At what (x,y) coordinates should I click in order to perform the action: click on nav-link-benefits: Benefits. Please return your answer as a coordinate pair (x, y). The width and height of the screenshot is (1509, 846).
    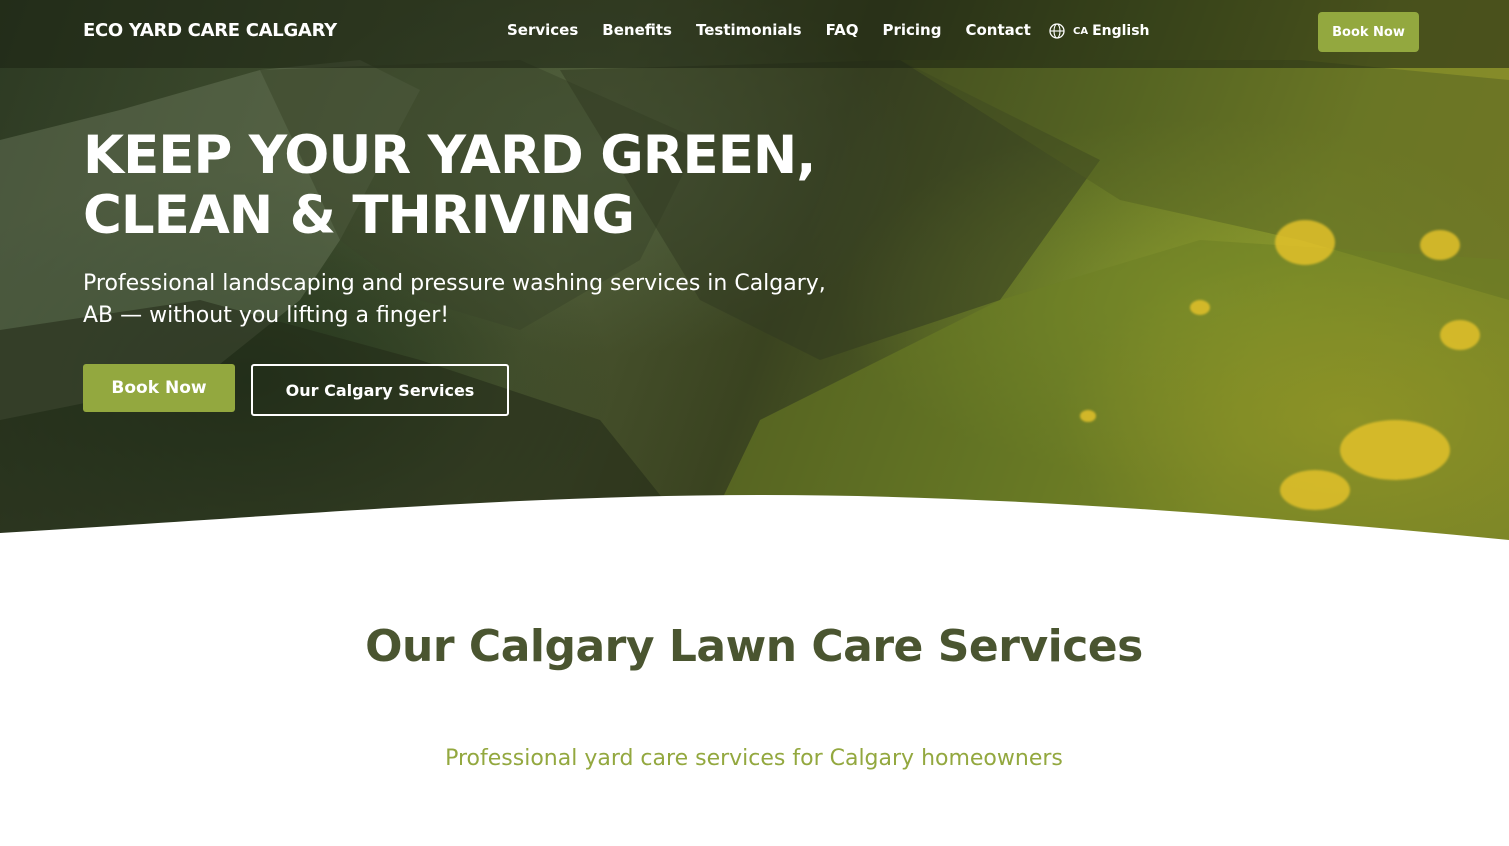
    Looking at the image, I should click on (637, 30).